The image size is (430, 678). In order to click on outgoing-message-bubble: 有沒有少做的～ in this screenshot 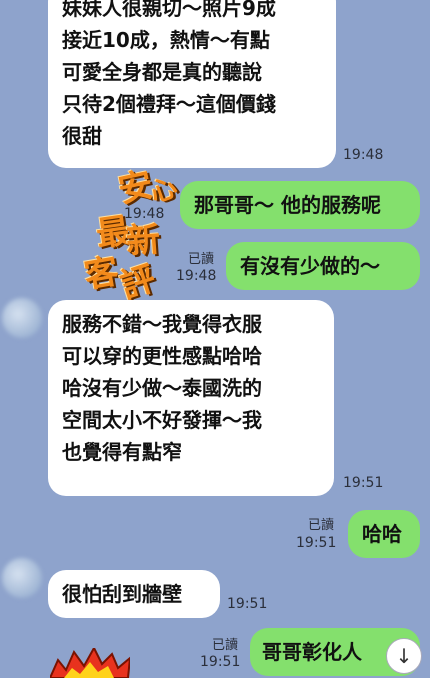, I will do `click(323, 266)`.